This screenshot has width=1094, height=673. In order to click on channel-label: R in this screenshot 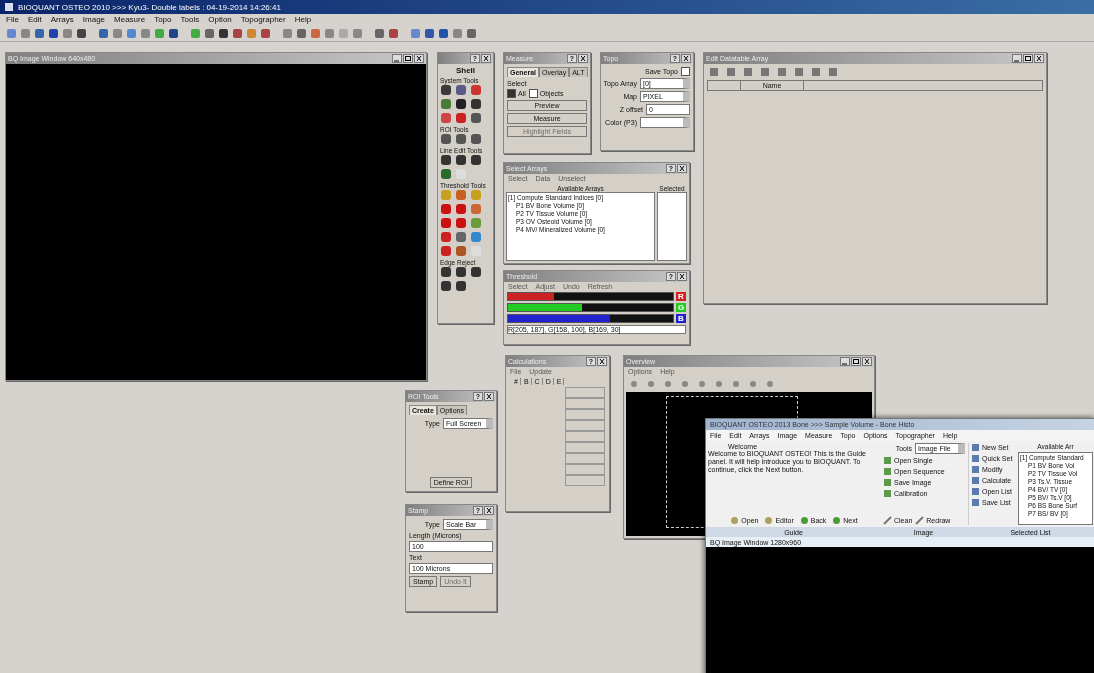, I will do `click(681, 296)`.